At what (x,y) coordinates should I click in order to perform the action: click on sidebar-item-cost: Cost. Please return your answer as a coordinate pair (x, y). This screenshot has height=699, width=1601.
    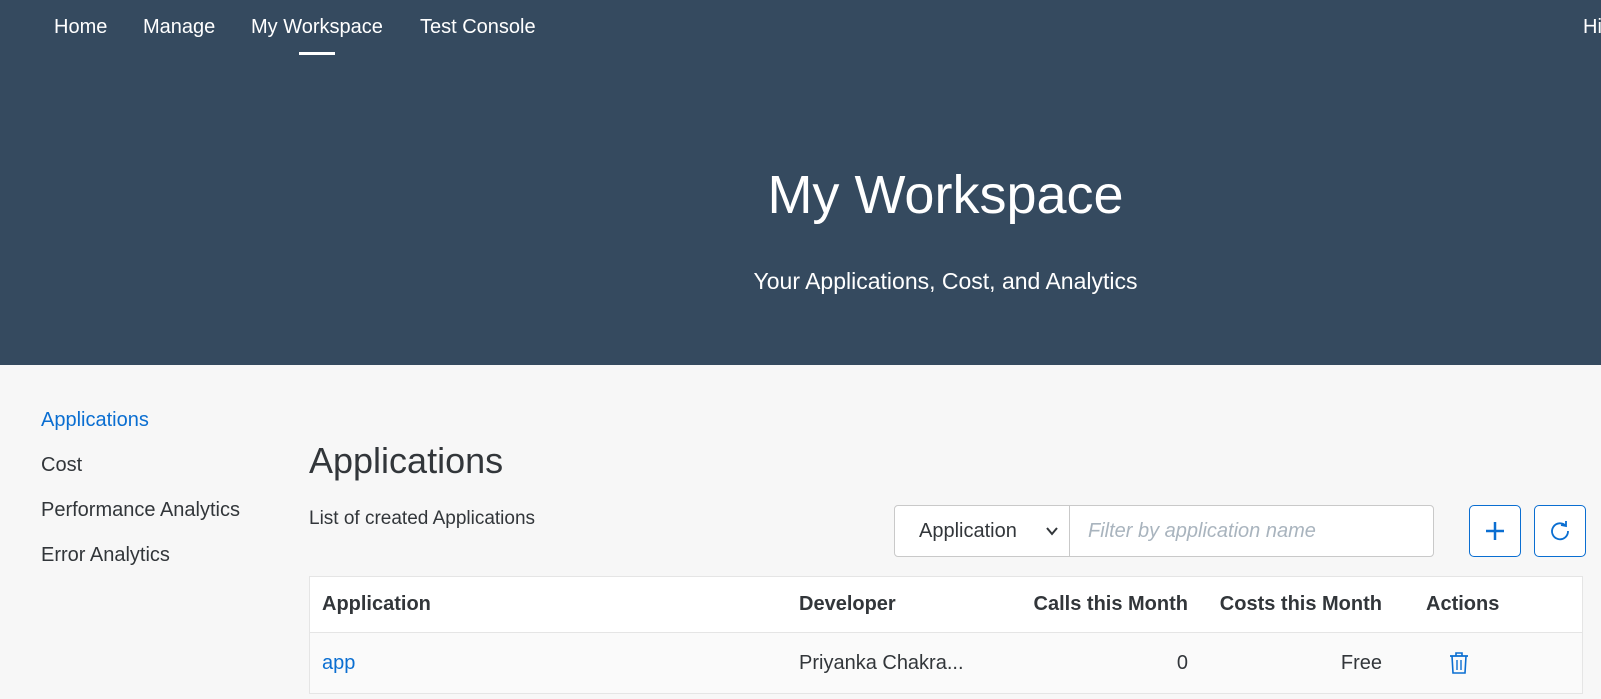
    Looking at the image, I should click on (140, 472).